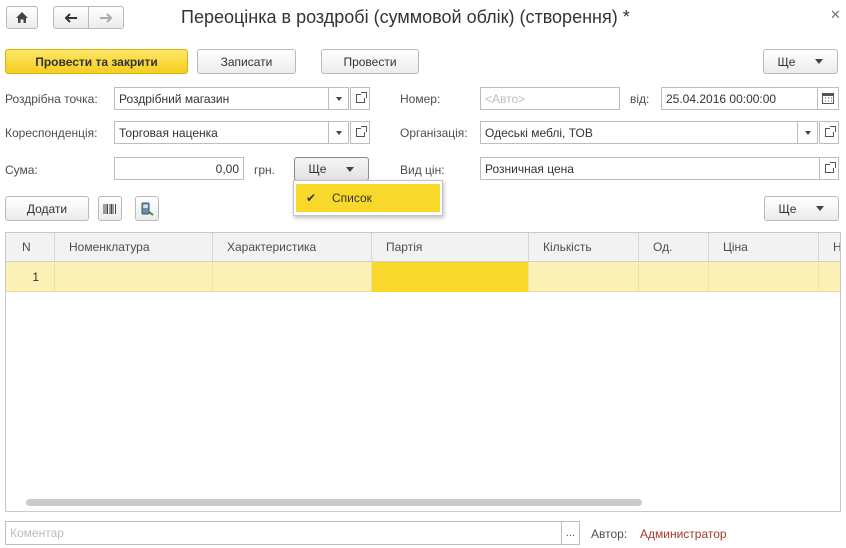 This screenshot has height=548, width=846. I want to click on sum-label: Сума:, so click(21, 170).